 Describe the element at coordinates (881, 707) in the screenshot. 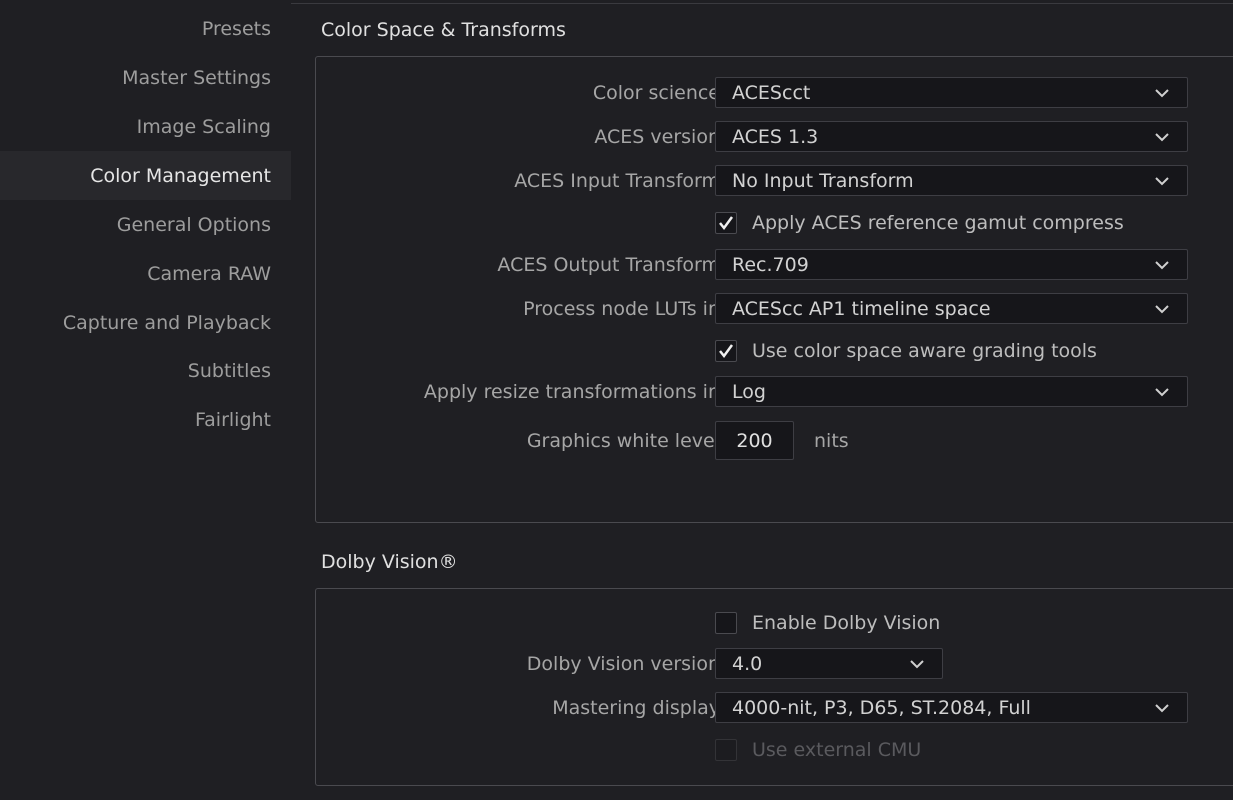

I see `mastering-display-value: 4000-nit, P3, D65, ST.2084, Full` at that location.